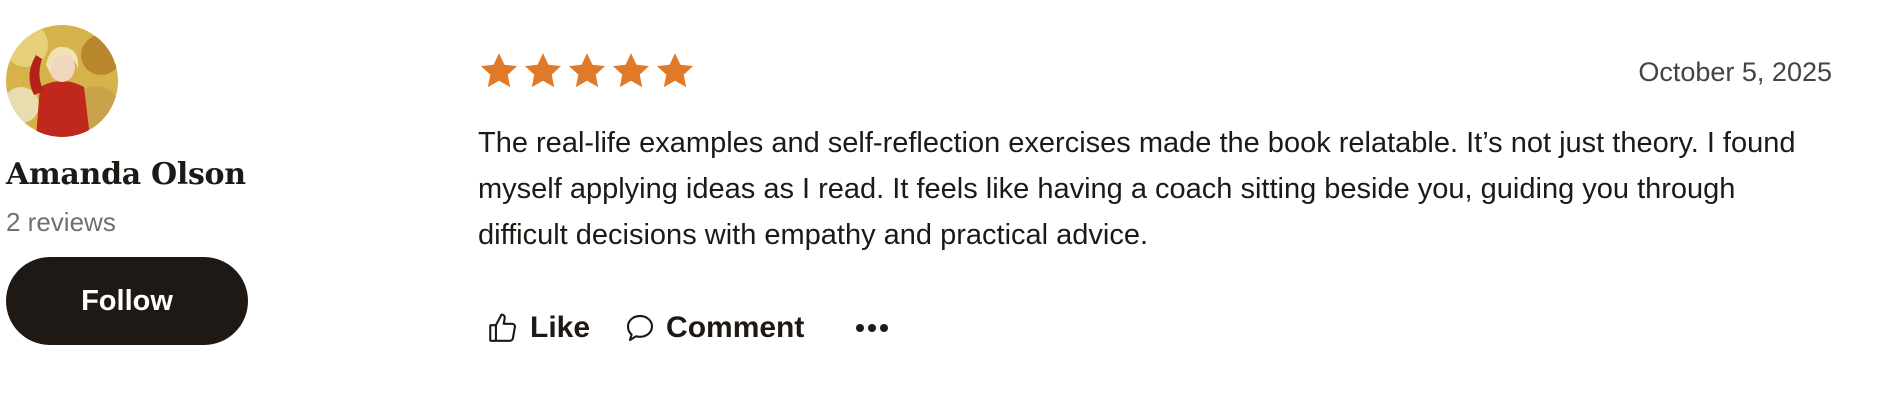 The width and height of the screenshot is (1882, 404). I want to click on review-count: 2 reviews, so click(61, 222).